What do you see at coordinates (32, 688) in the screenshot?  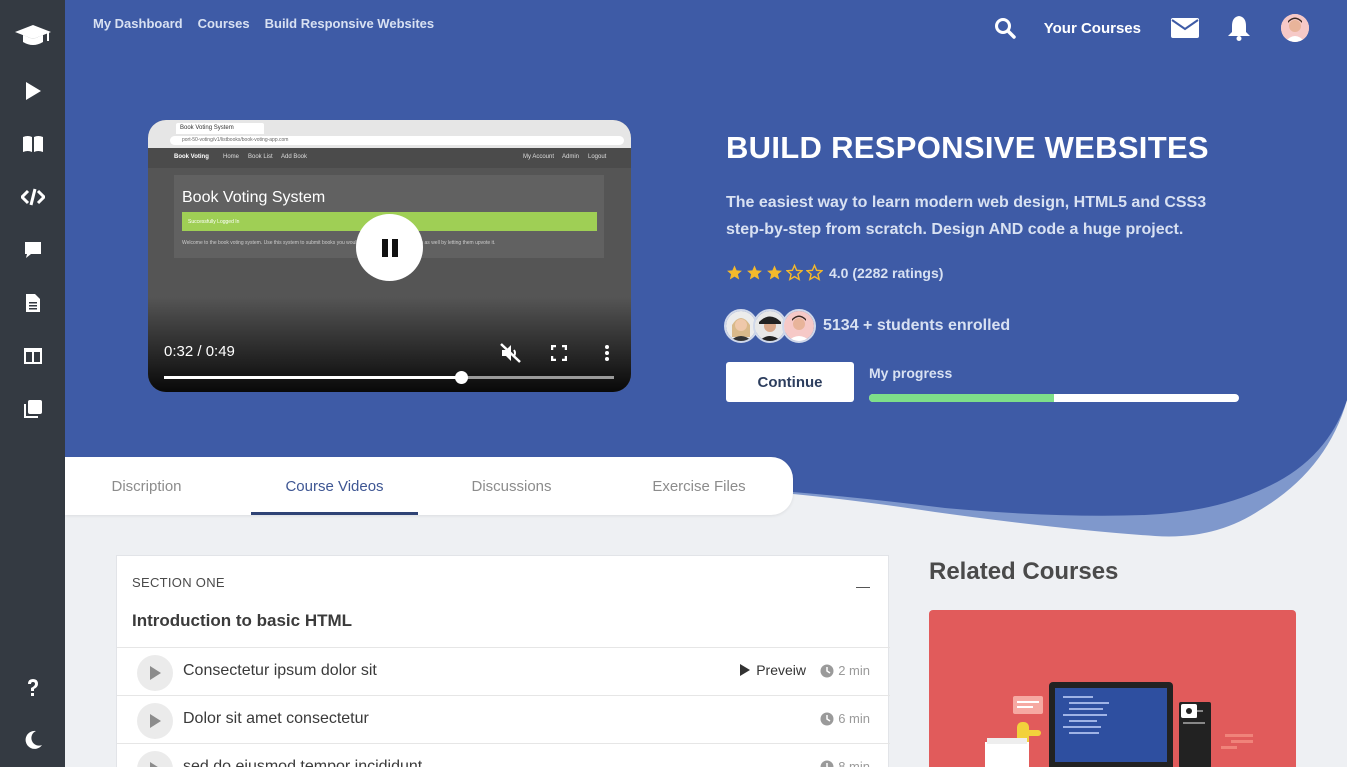 I see `help-icon` at bounding box center [32, 688].